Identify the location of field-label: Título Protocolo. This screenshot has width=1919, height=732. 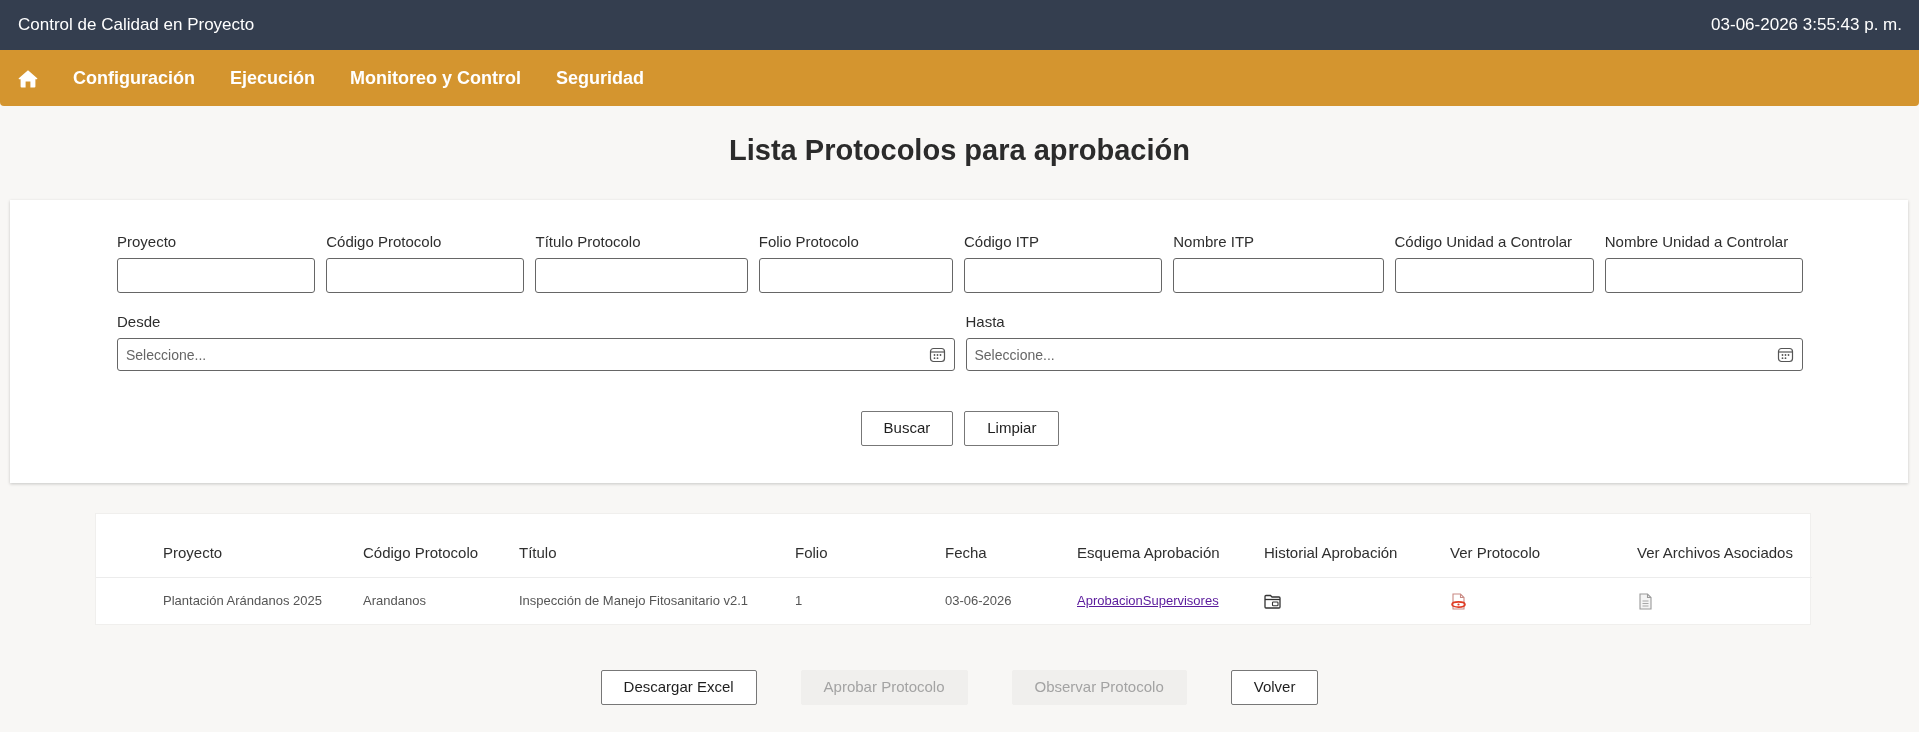
(588, 242).